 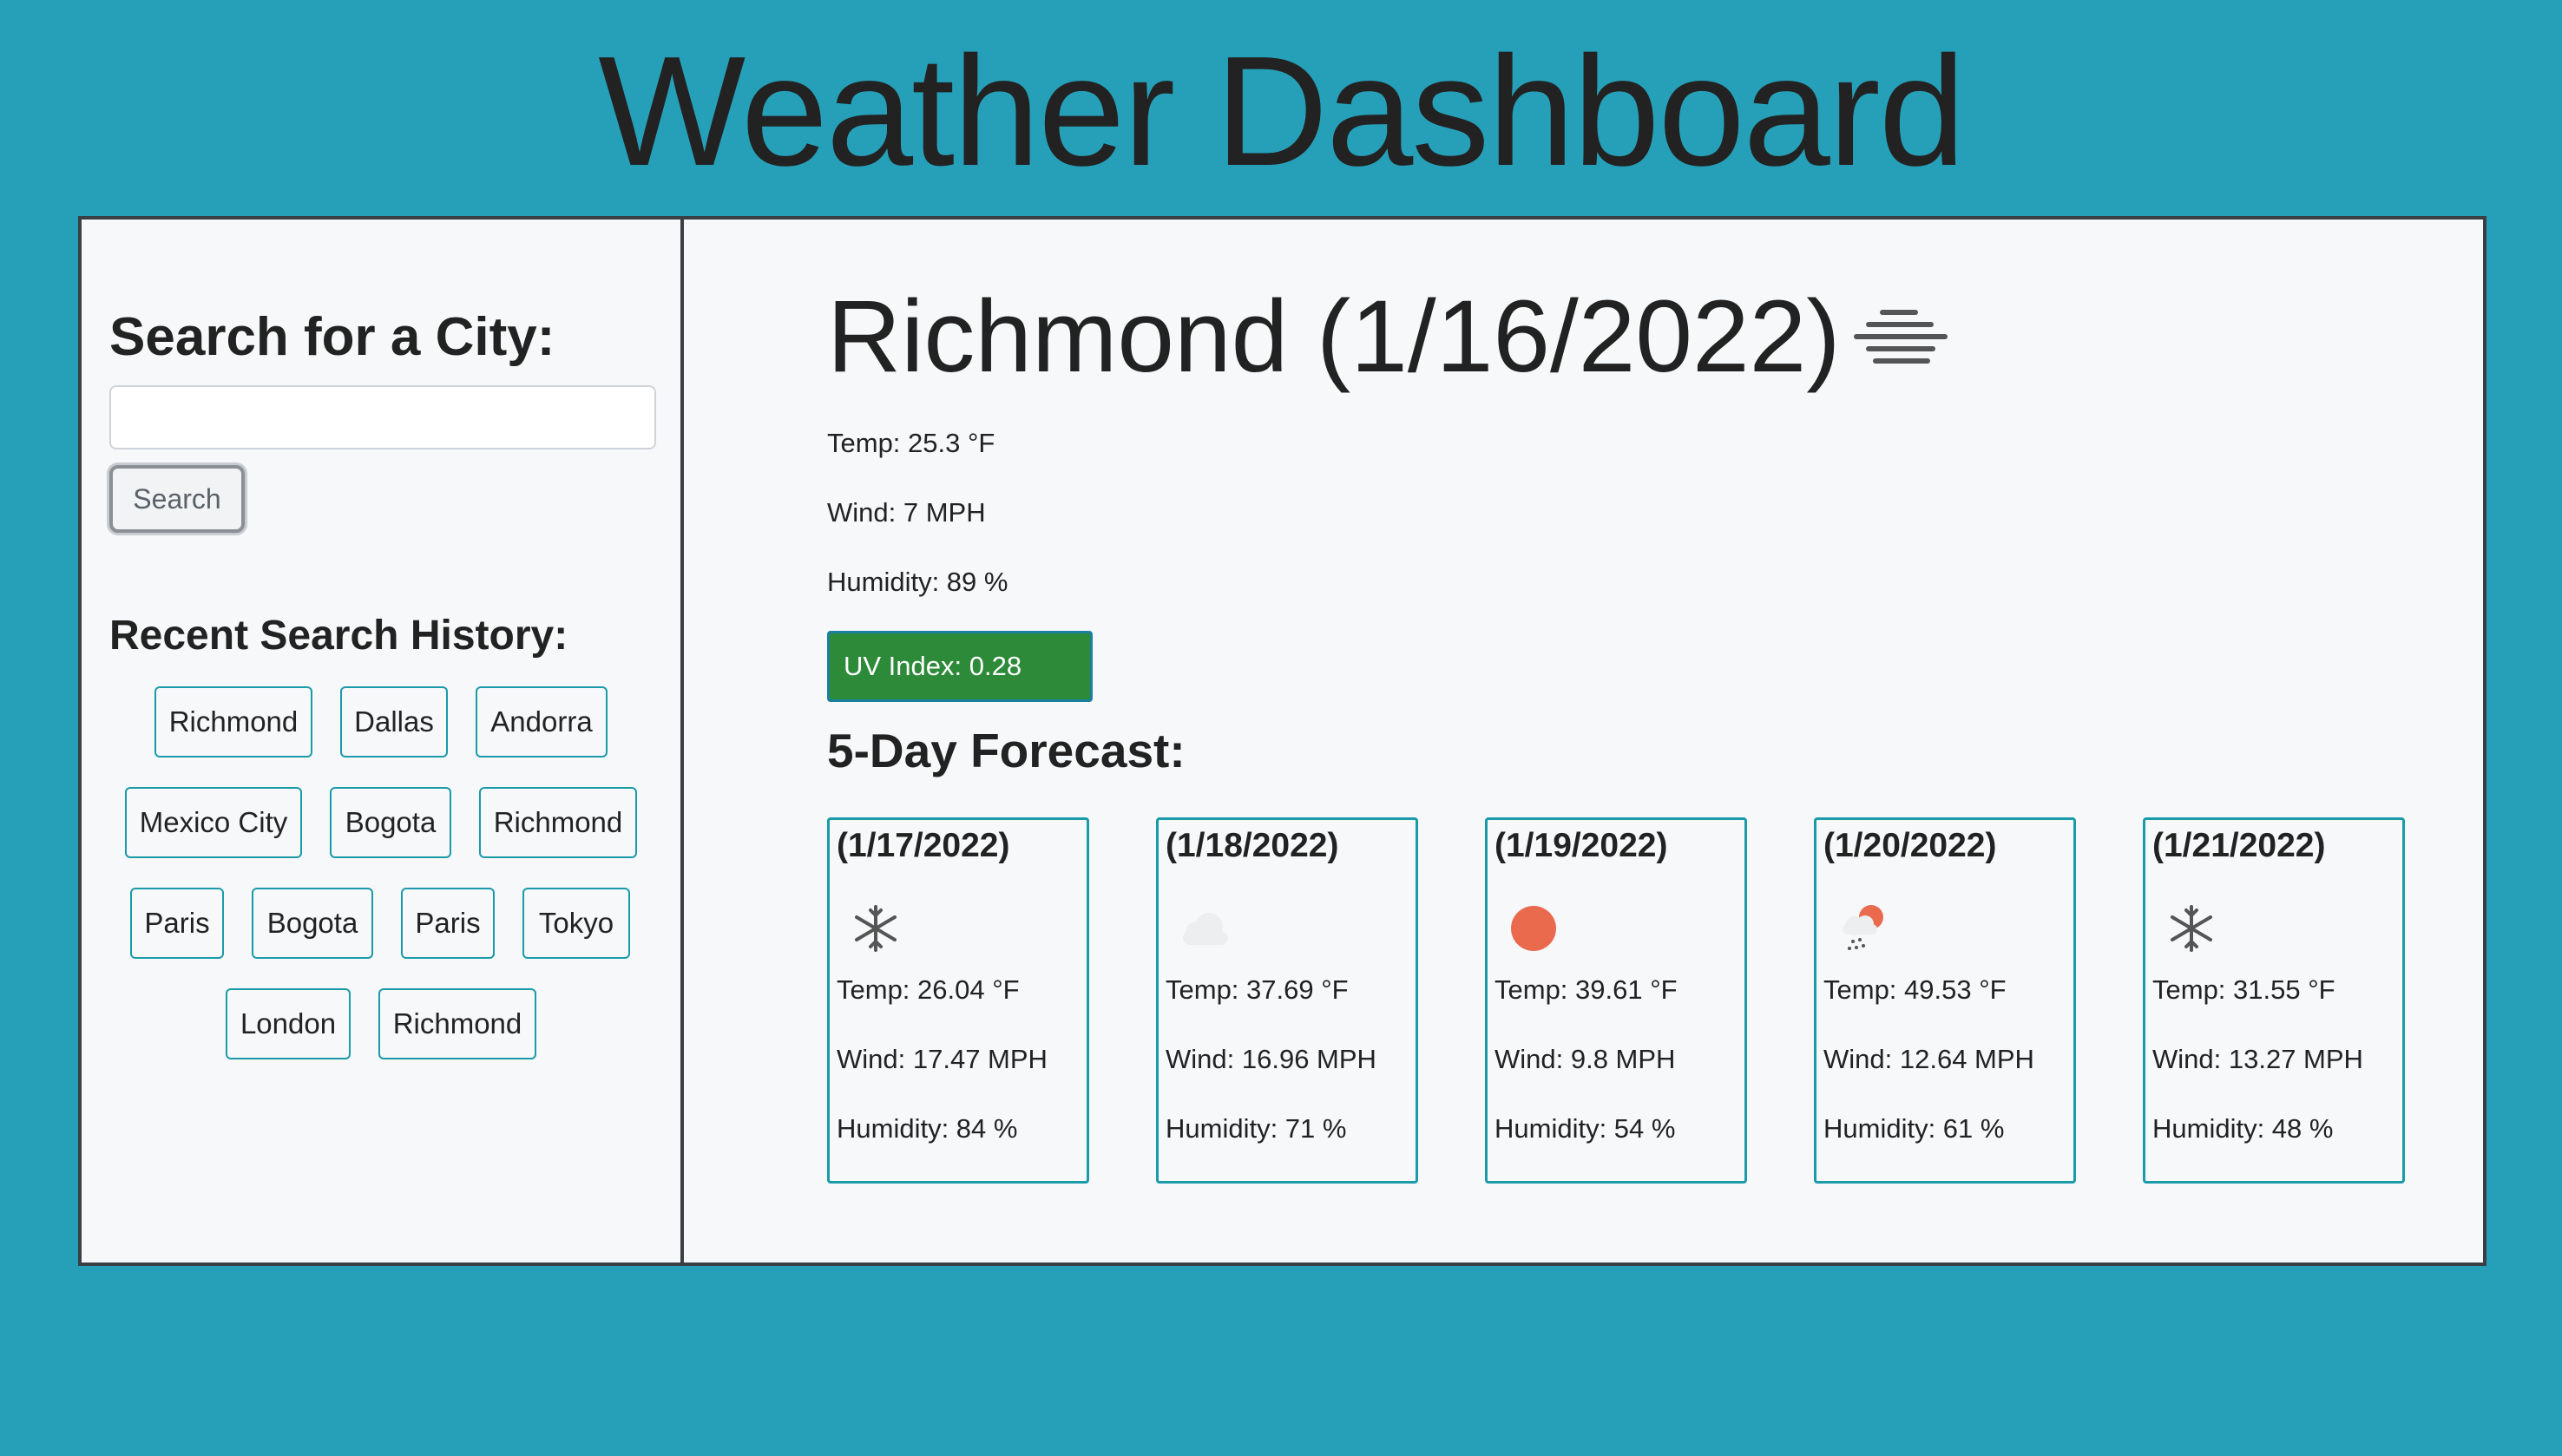 What do you see at coordinates (1581, 845) in the screenshot?
I see `forecast-date: (1/19/2022)` at bounding box center [1581, 845].